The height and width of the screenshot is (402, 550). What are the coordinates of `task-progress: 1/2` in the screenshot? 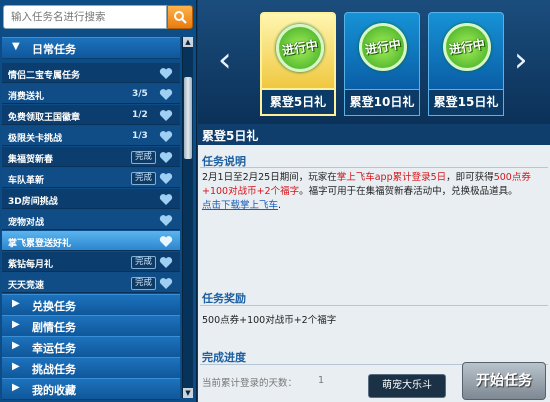 It's located at (140, 115).